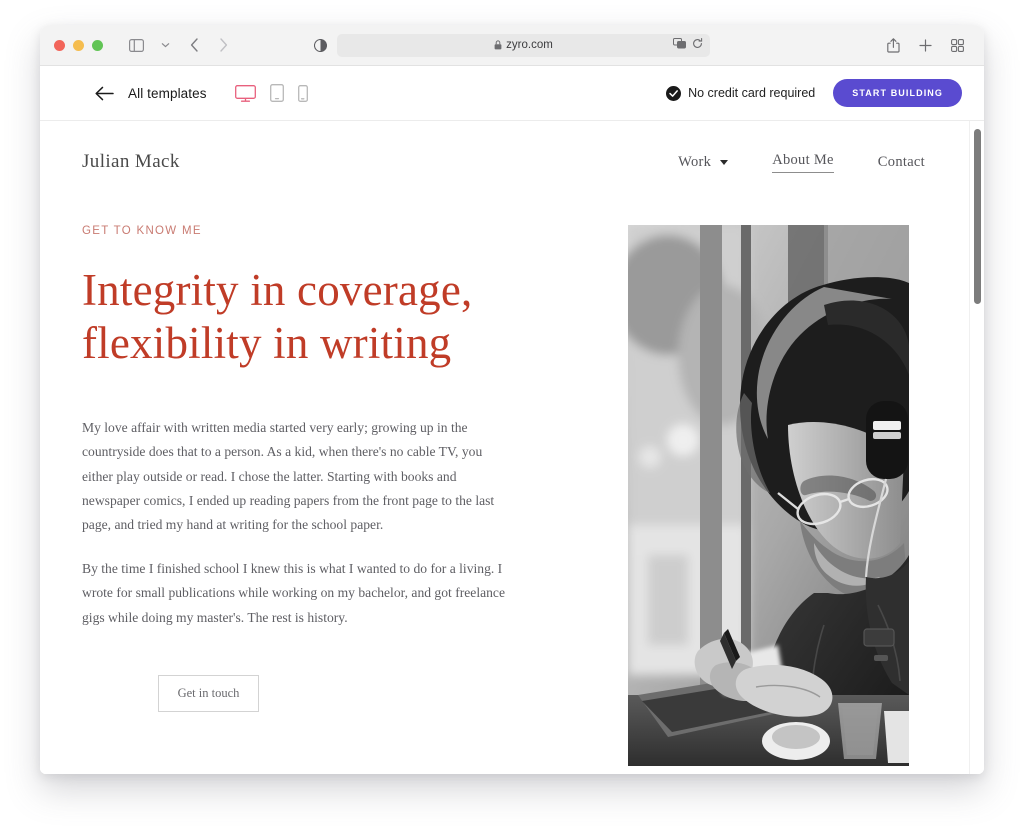  I want to click on nav-item-work: Work, so click(703, 162).